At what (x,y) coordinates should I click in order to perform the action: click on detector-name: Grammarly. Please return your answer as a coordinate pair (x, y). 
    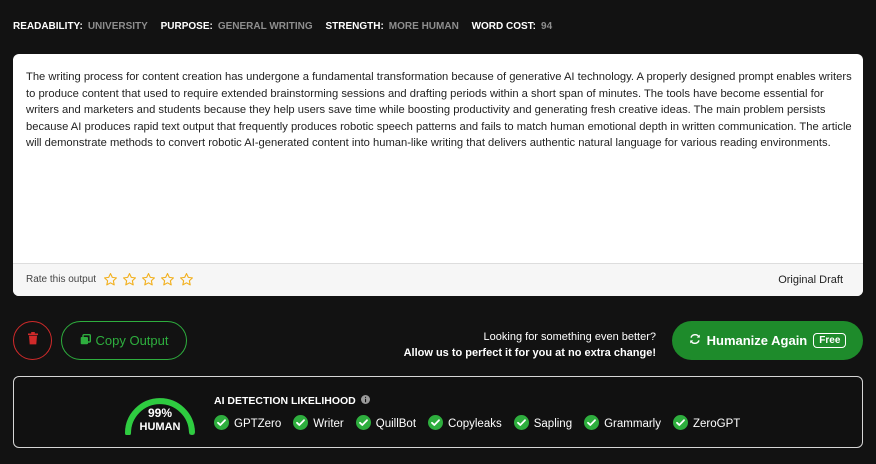
    Looking at the image, I should click on (632, 424).